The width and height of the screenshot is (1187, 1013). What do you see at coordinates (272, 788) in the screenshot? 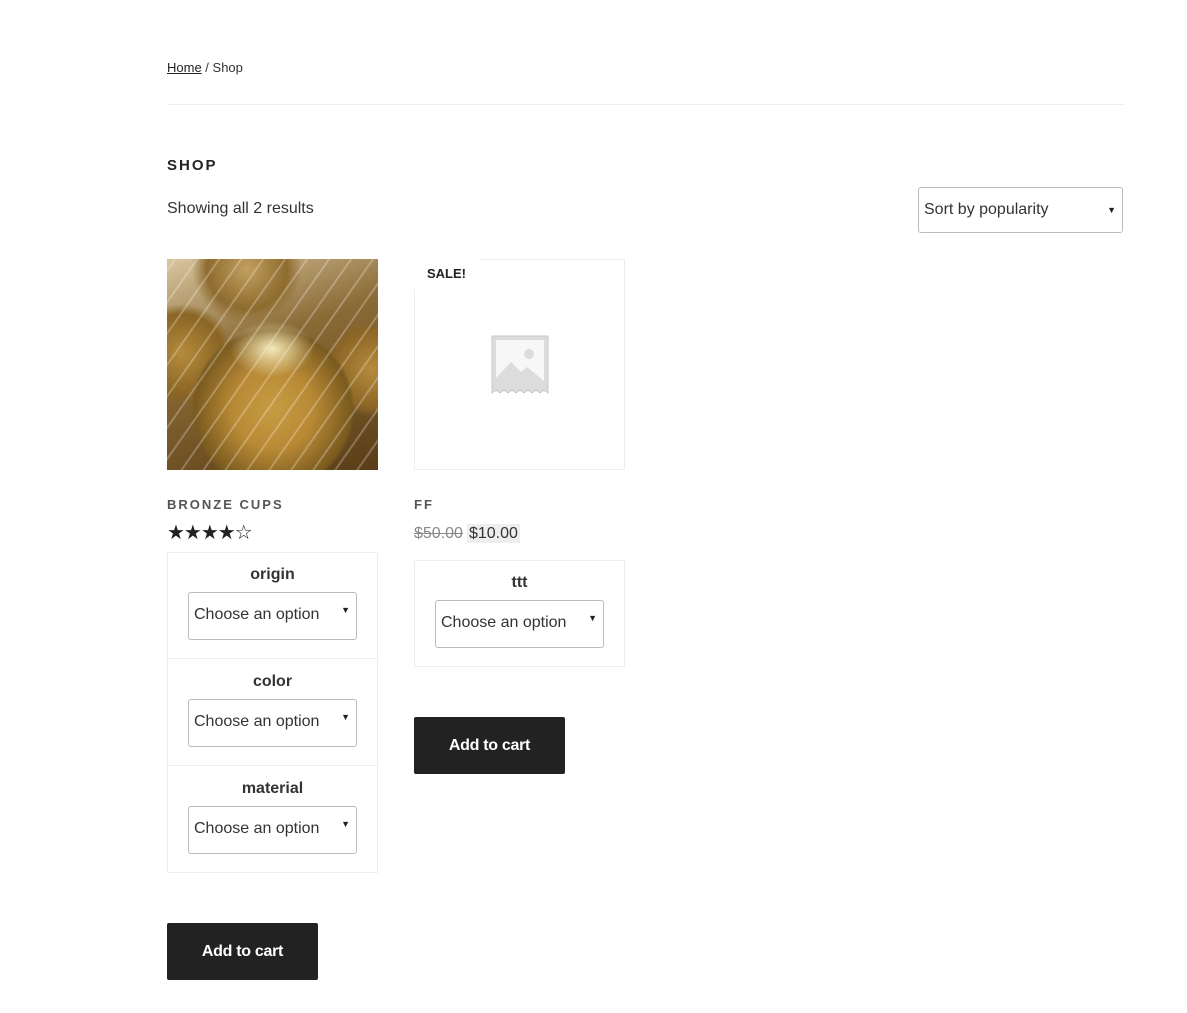
I see `variation-label: material` at bounding box center [272, 788].